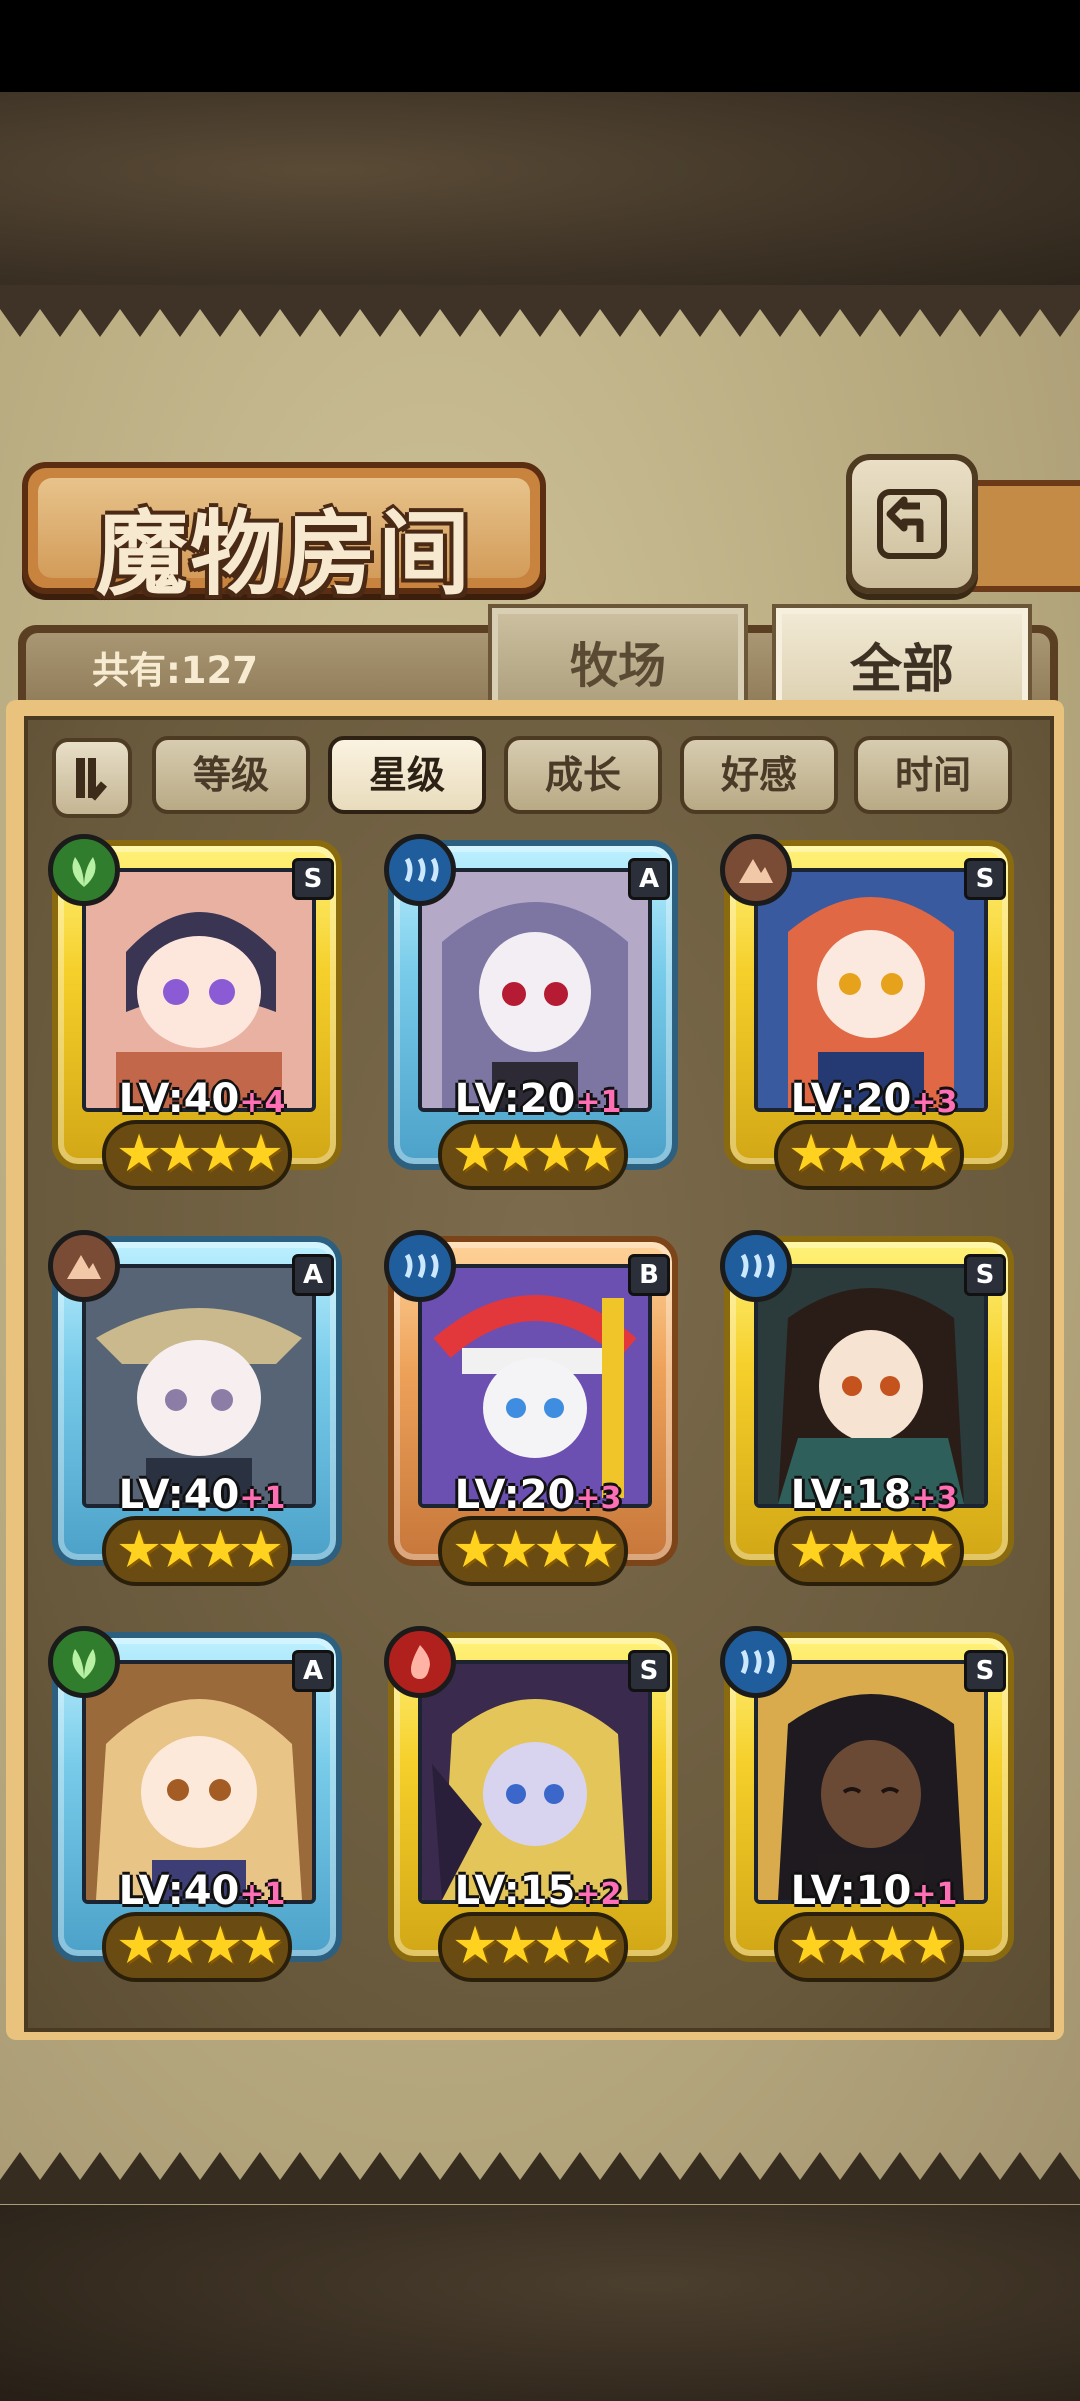 This screenshot has height=2401, width=1080. What do you see at coordinates (649, 1275) in the screenshot?
I see `rarity-badge: B` at bounding box center [649, 1275].